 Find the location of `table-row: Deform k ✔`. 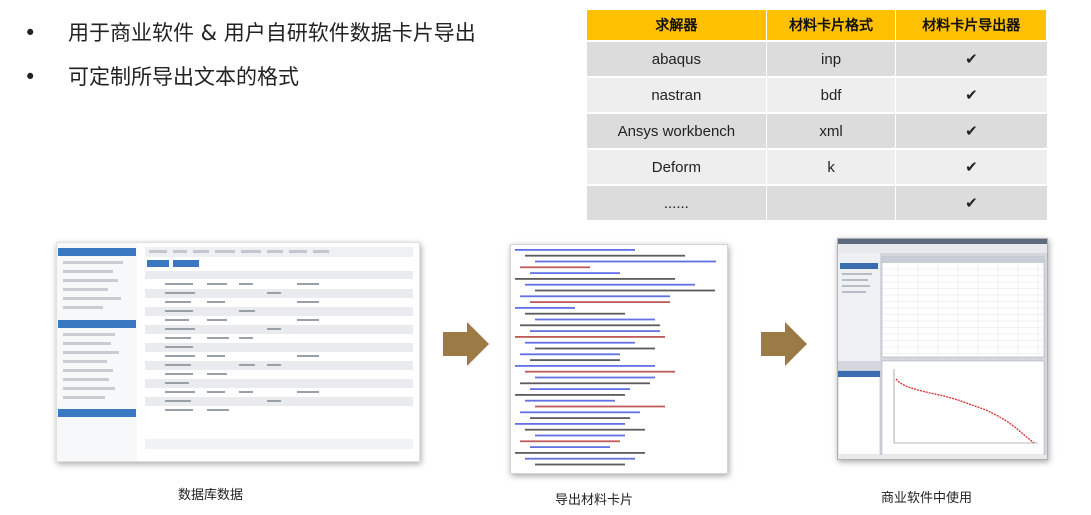

table-row: Deform k ✔ is located at coordinates (816, 166).